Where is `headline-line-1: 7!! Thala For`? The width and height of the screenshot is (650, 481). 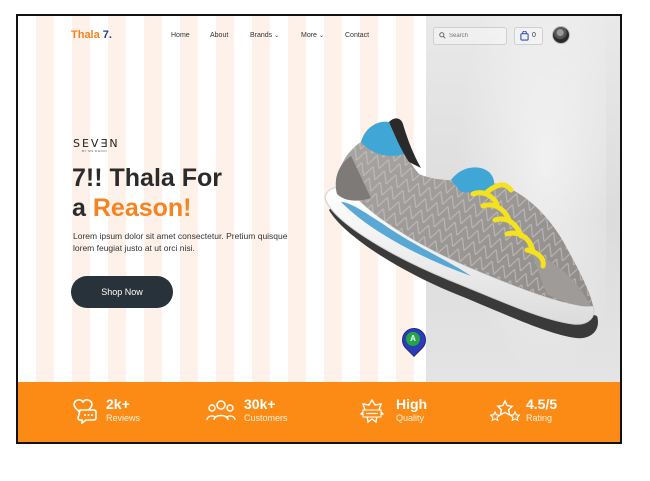 headline-line-1: 7!! Thala For is located at coordinates (147, 178).